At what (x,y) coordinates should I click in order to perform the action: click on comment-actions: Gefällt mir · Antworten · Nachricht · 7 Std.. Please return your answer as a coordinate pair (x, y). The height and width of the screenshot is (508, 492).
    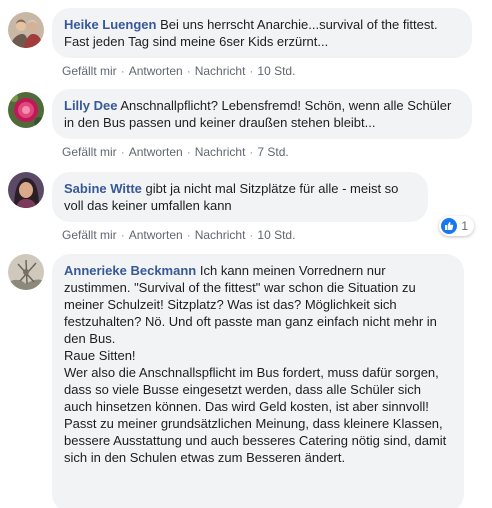
    Looking at the image, I should click on (175, 152).